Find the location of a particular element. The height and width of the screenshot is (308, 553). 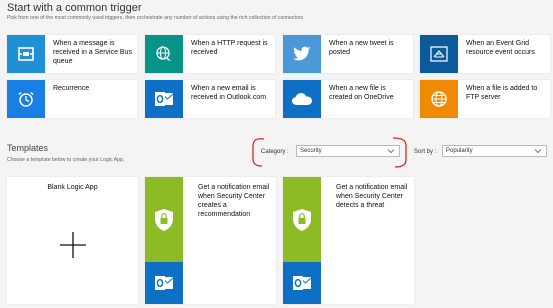

template-blank-logic-app: Blank Logic App is located at coordinates (72, 240).